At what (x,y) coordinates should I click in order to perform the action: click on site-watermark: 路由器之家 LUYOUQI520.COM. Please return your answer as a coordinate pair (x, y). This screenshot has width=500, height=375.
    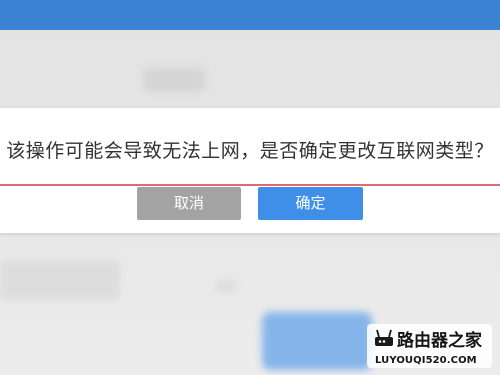
    Looking at the image, I should click on (429, 346).